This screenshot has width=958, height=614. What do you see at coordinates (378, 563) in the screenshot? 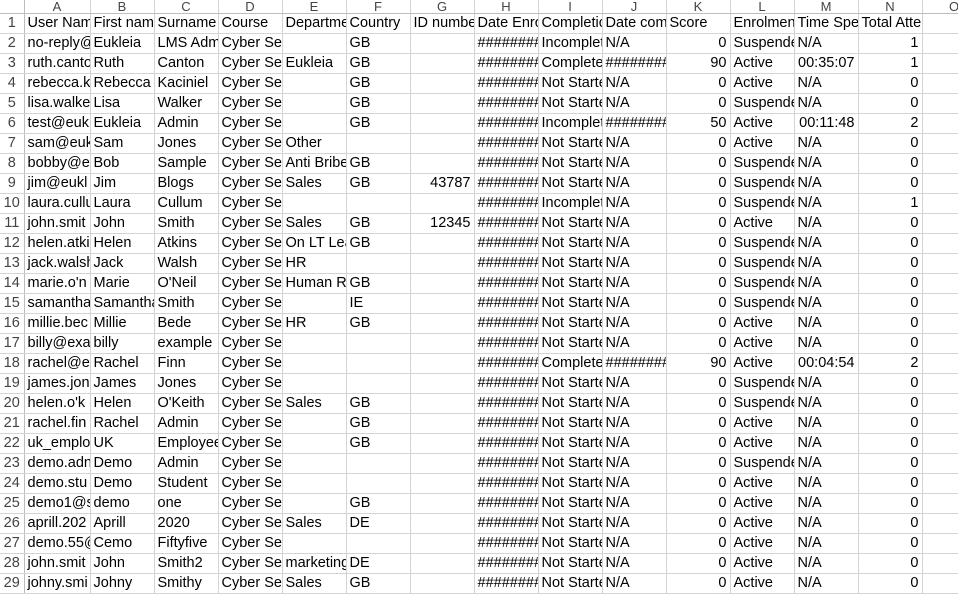
I see `cell-f28: DE` at bounding box center [378, 563].